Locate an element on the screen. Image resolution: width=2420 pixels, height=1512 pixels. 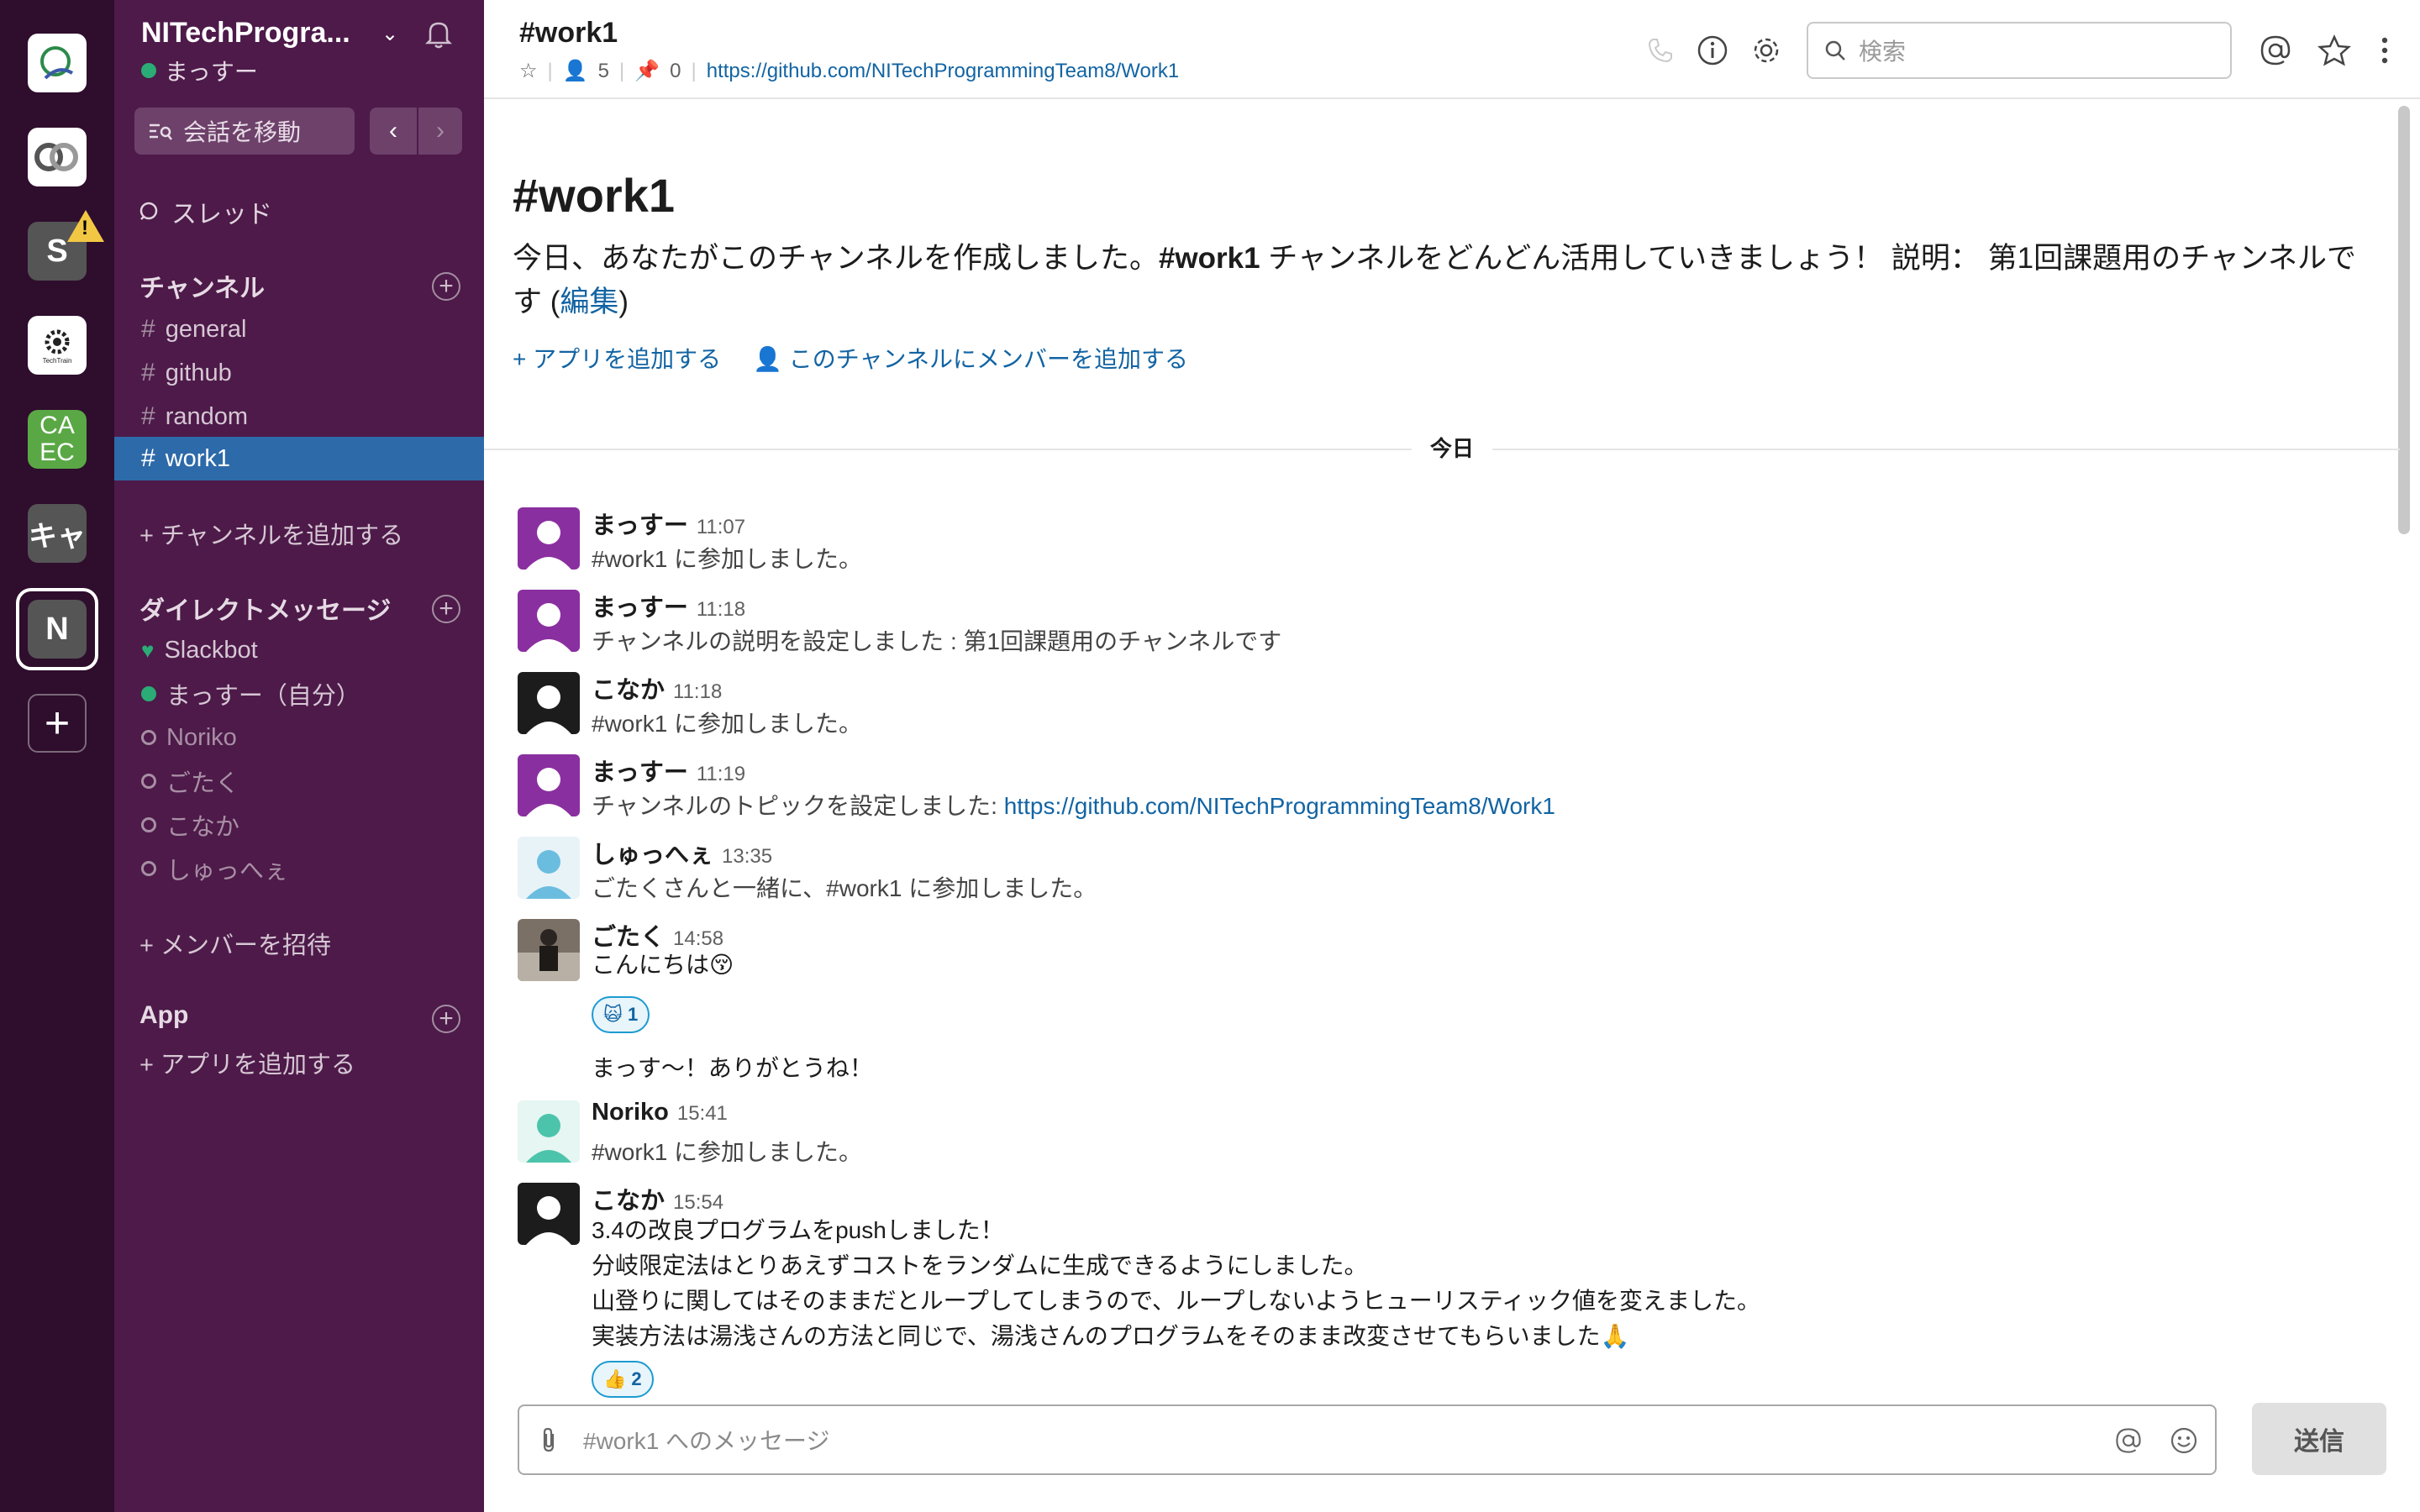
bell-icon is located at coordinates (438, 33).